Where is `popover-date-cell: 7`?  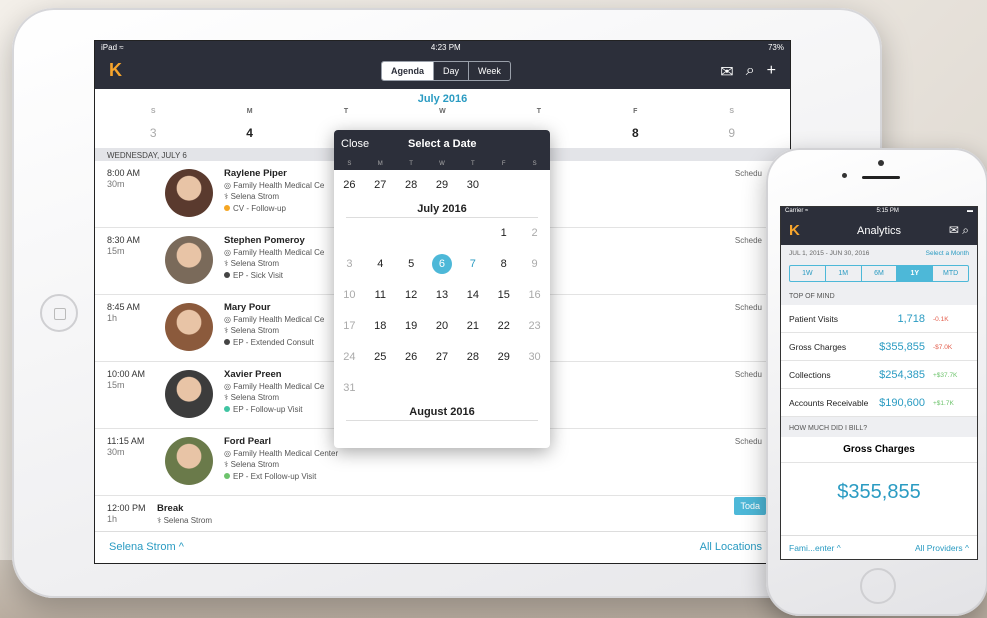 popover-date-cell: 7 is located at coordinates (472, 264).